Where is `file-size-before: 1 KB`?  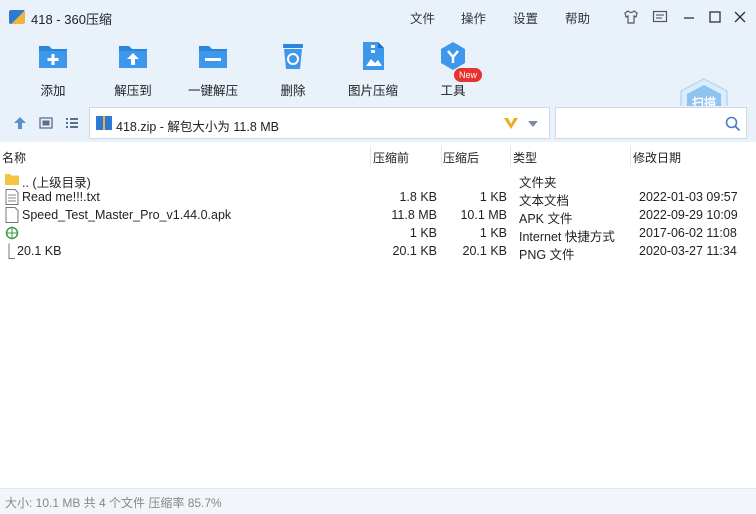 file-size-before: 1 KB is located at coordinates (423, 233).